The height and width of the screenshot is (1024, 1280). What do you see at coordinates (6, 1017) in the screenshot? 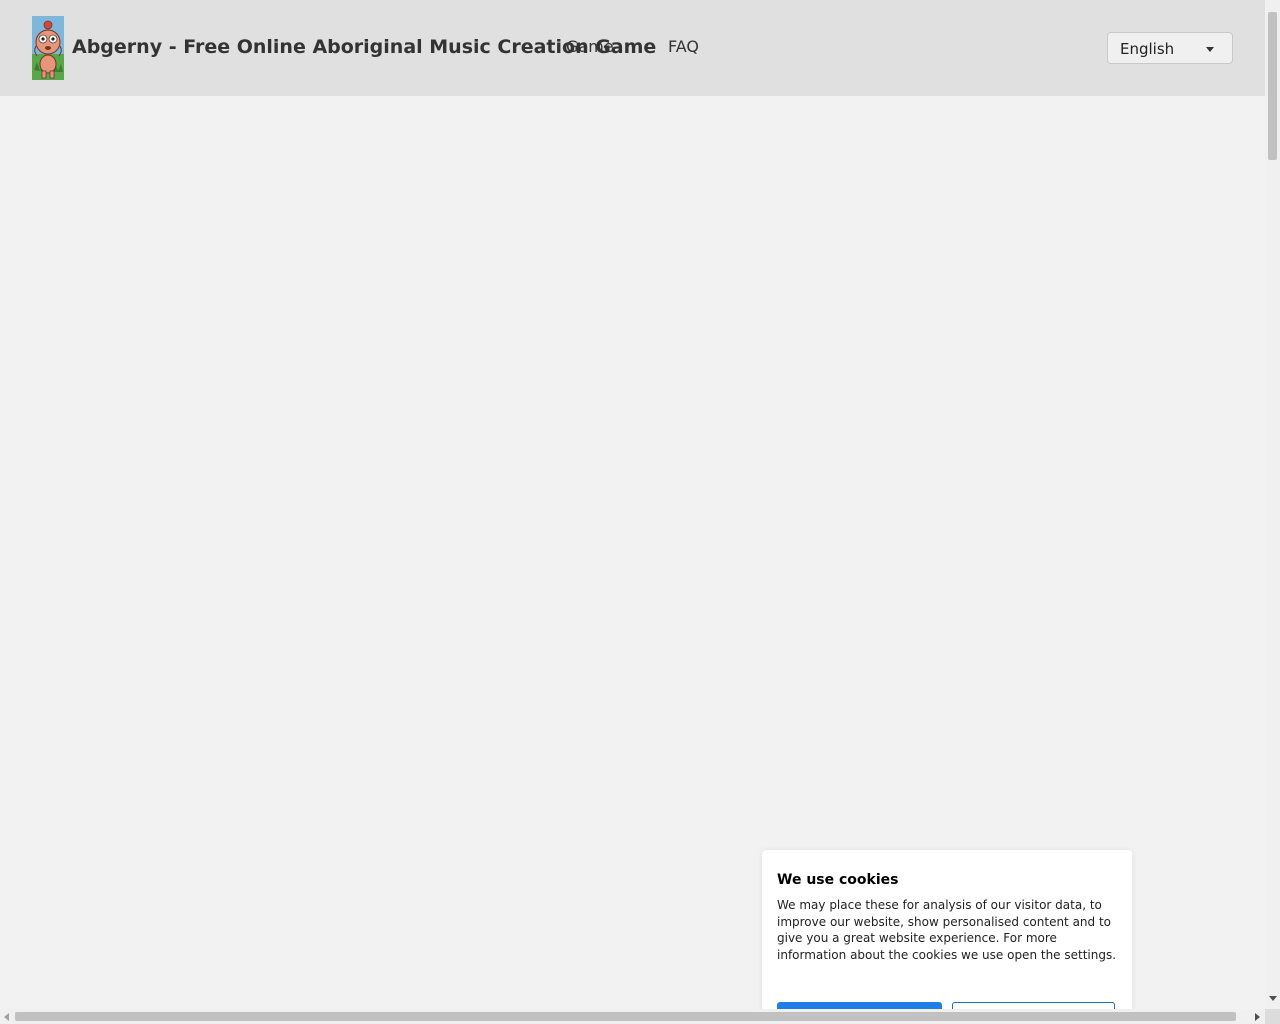
I see `scroll-left-arrow-icon` at bounding box center [6, 1017].